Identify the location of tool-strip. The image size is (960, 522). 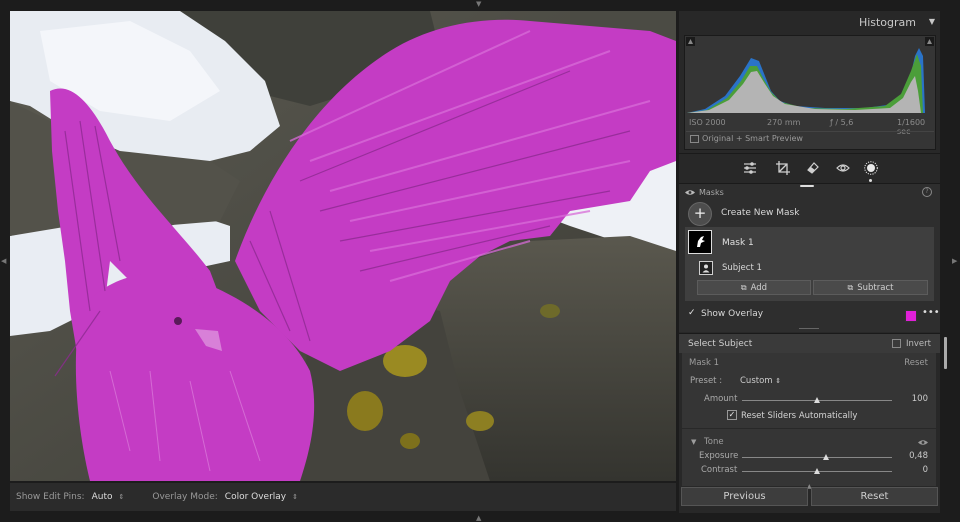
(809, 168).